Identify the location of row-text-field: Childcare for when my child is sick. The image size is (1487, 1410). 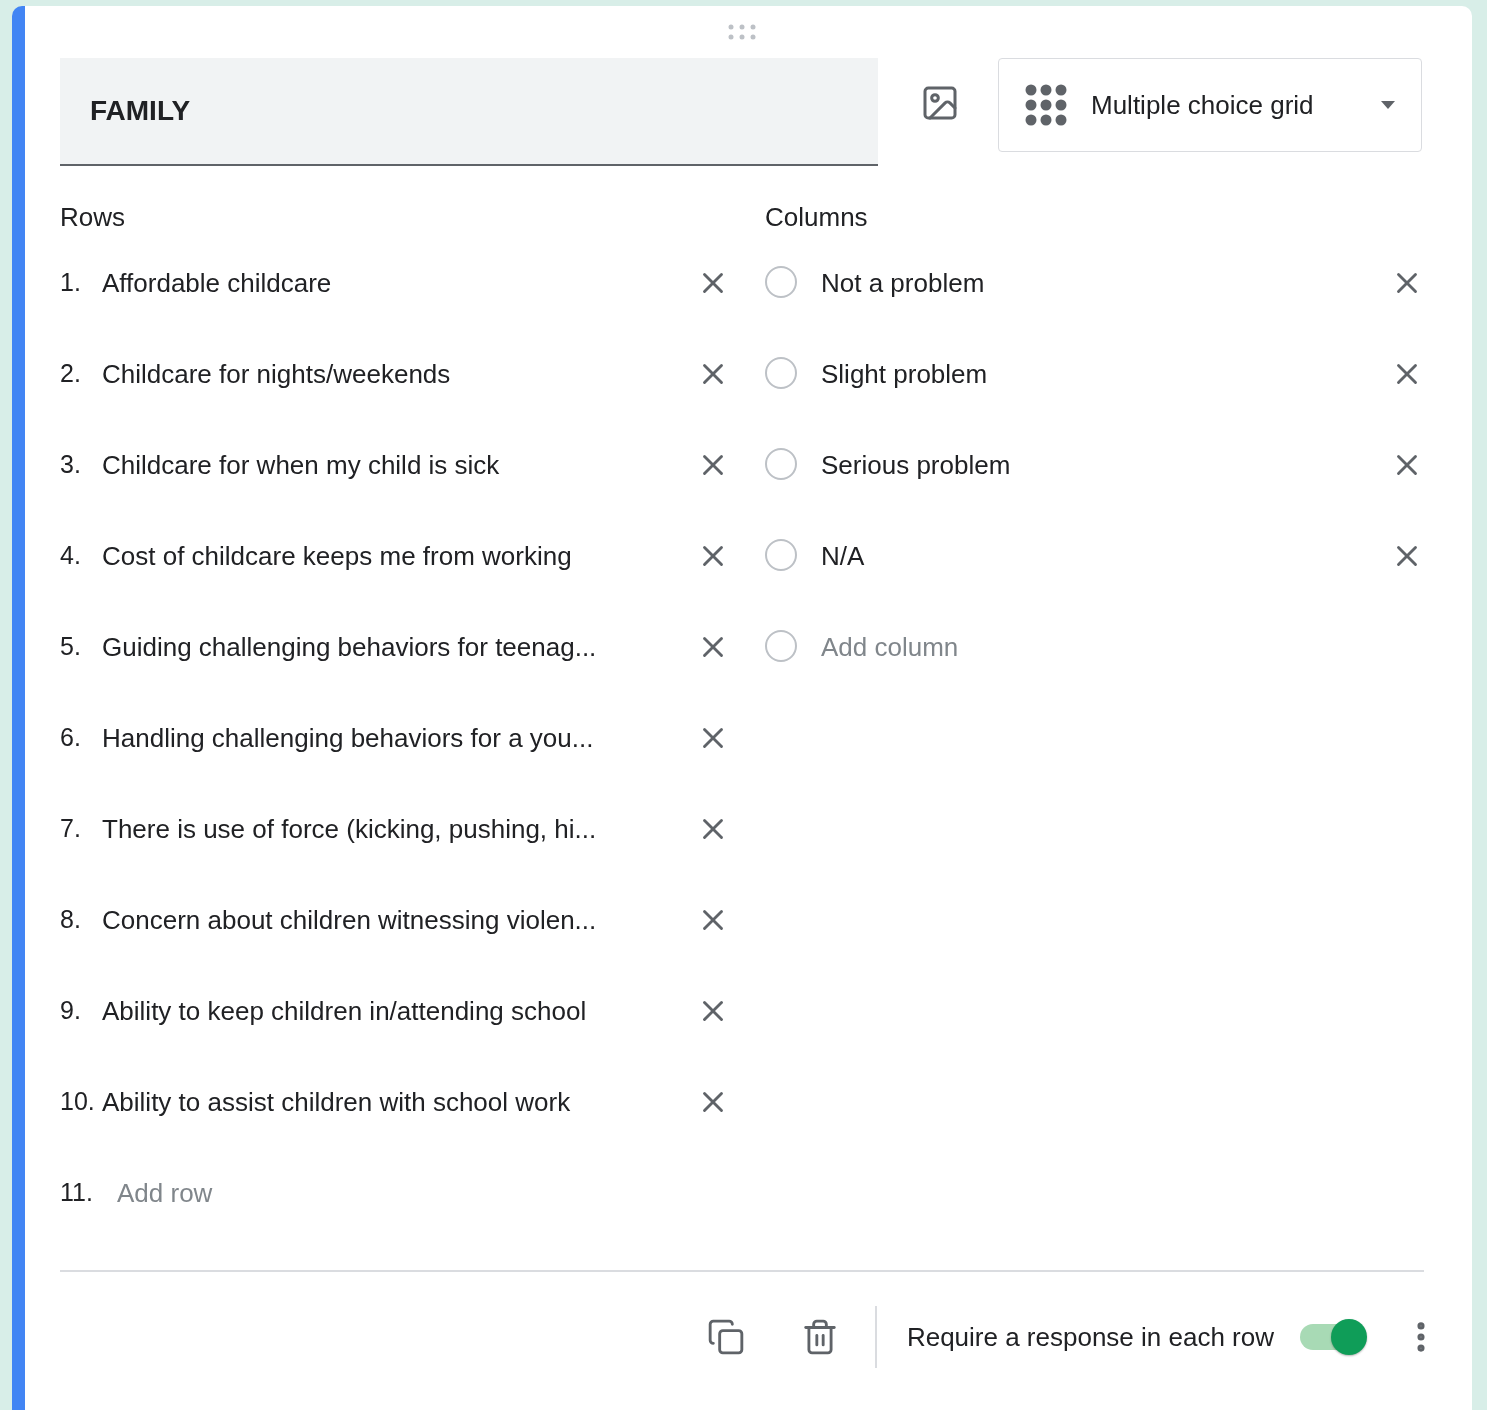
(399, 465).